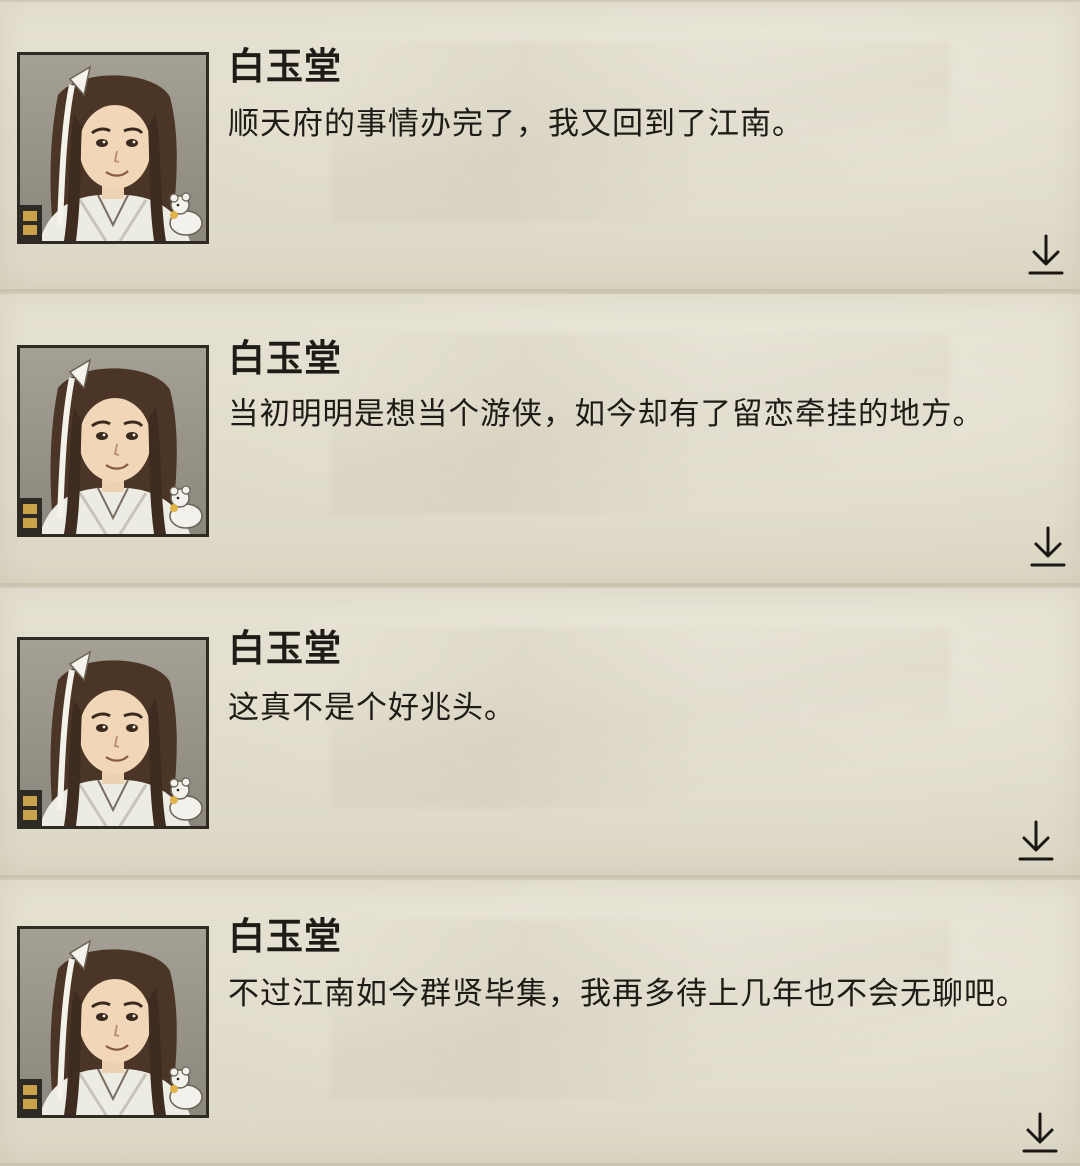  I want to click on dialogue-text: 顺天府的事情办完了，我又回到了江南。, so click(516, 124).